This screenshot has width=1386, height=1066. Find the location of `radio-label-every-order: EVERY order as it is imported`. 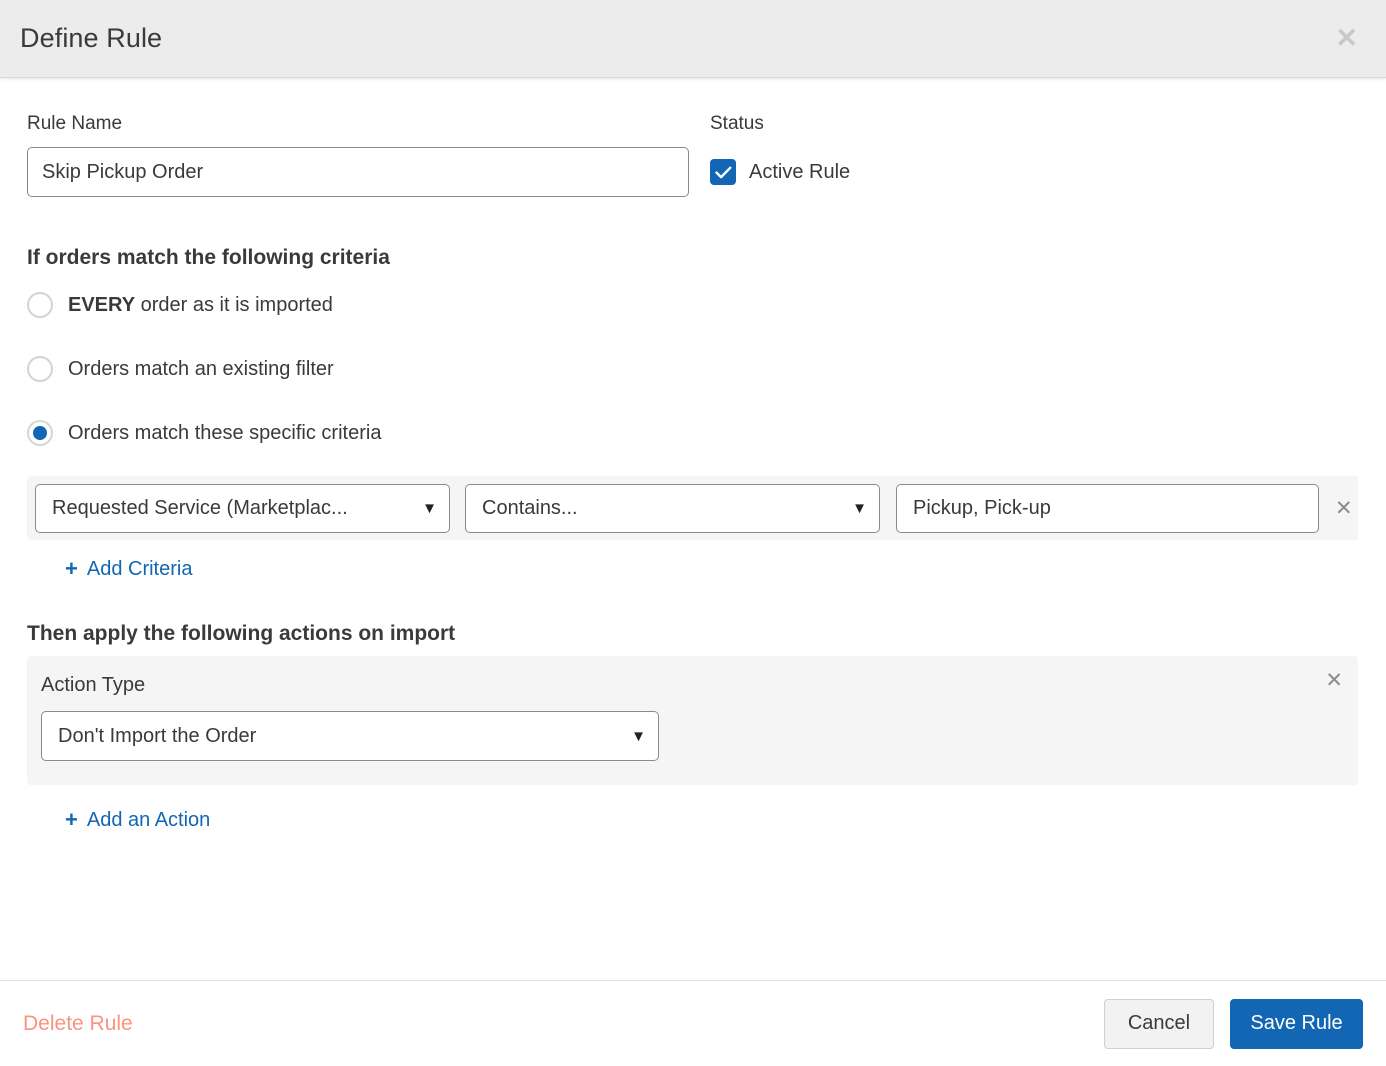

radio-label-every-order: EVERY order as it is imported is located at coordinates (200, 305).